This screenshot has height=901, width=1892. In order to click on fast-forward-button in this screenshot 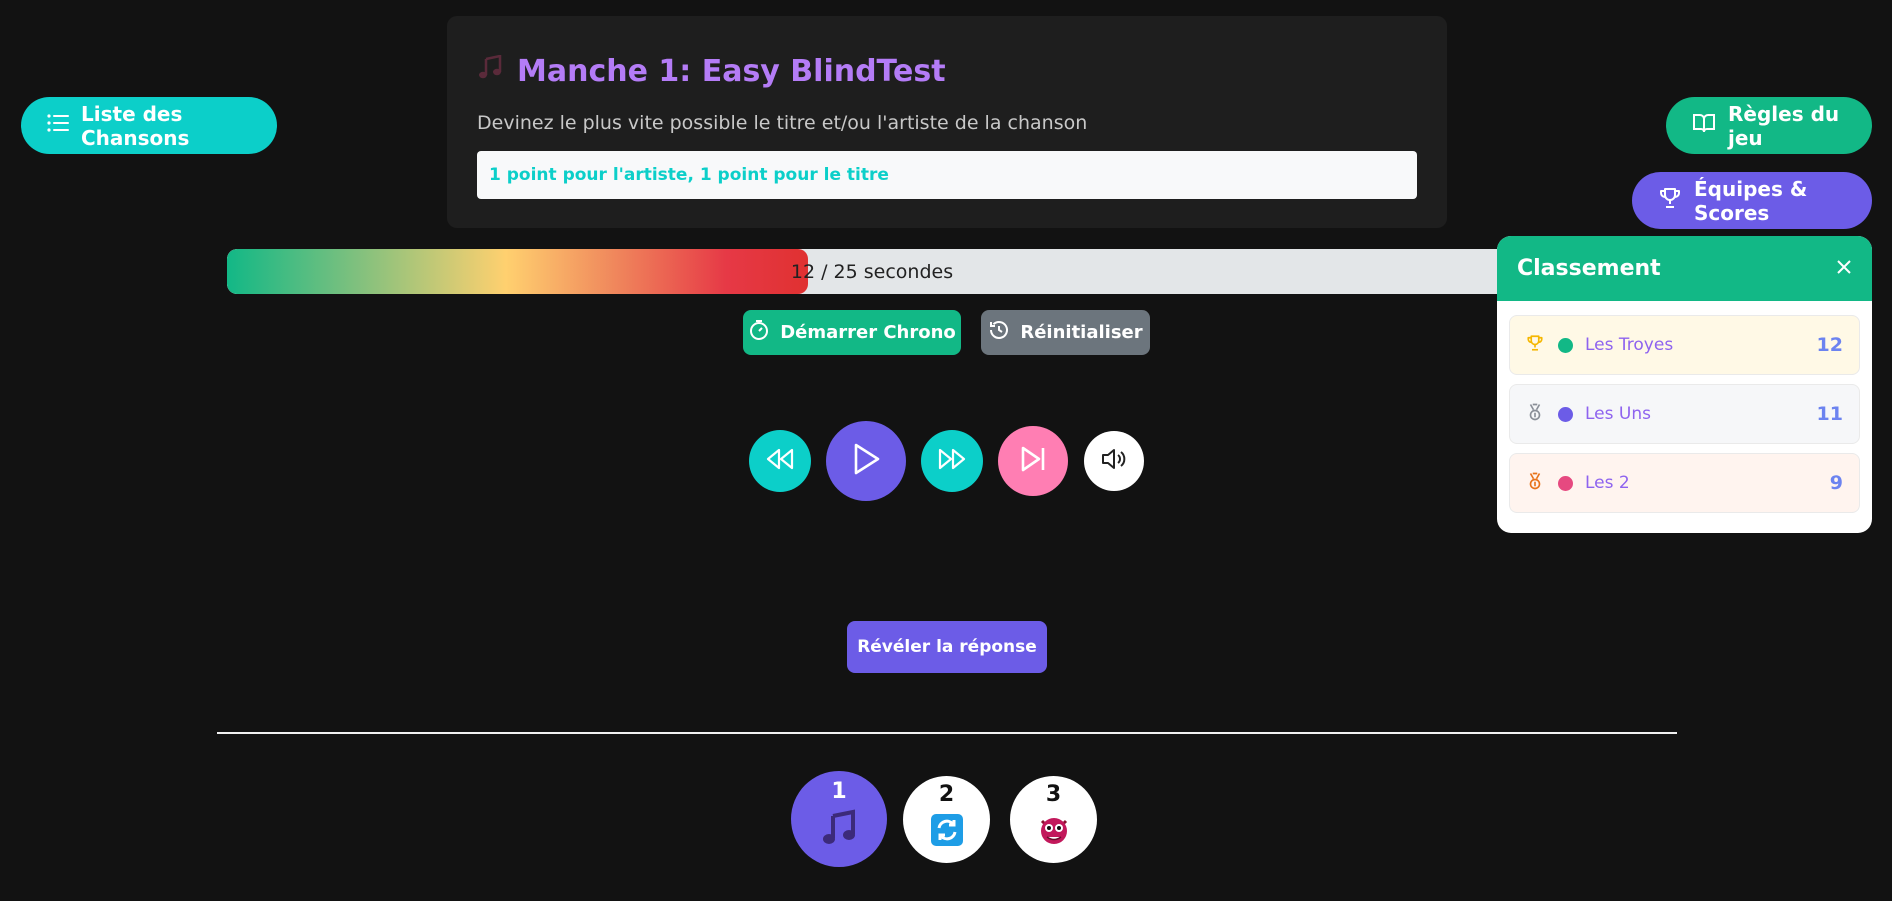, I will do `click(952, 461)`.